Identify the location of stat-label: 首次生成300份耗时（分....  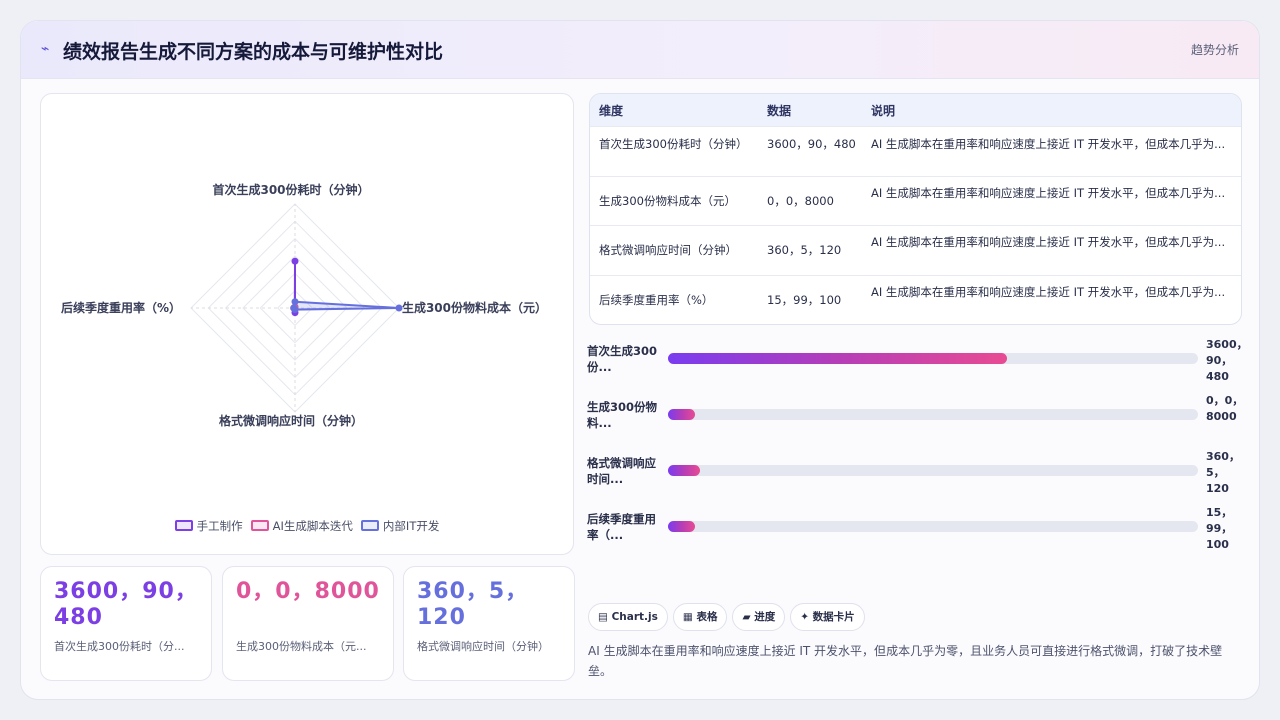
(119, 646).